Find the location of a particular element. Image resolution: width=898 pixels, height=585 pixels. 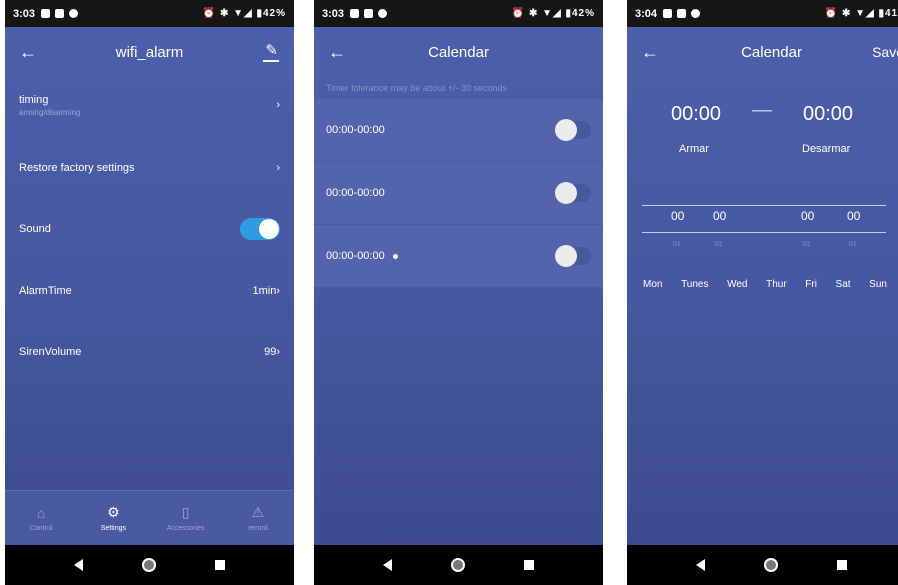

row-label: Sound is located at coordinates (35, 229).